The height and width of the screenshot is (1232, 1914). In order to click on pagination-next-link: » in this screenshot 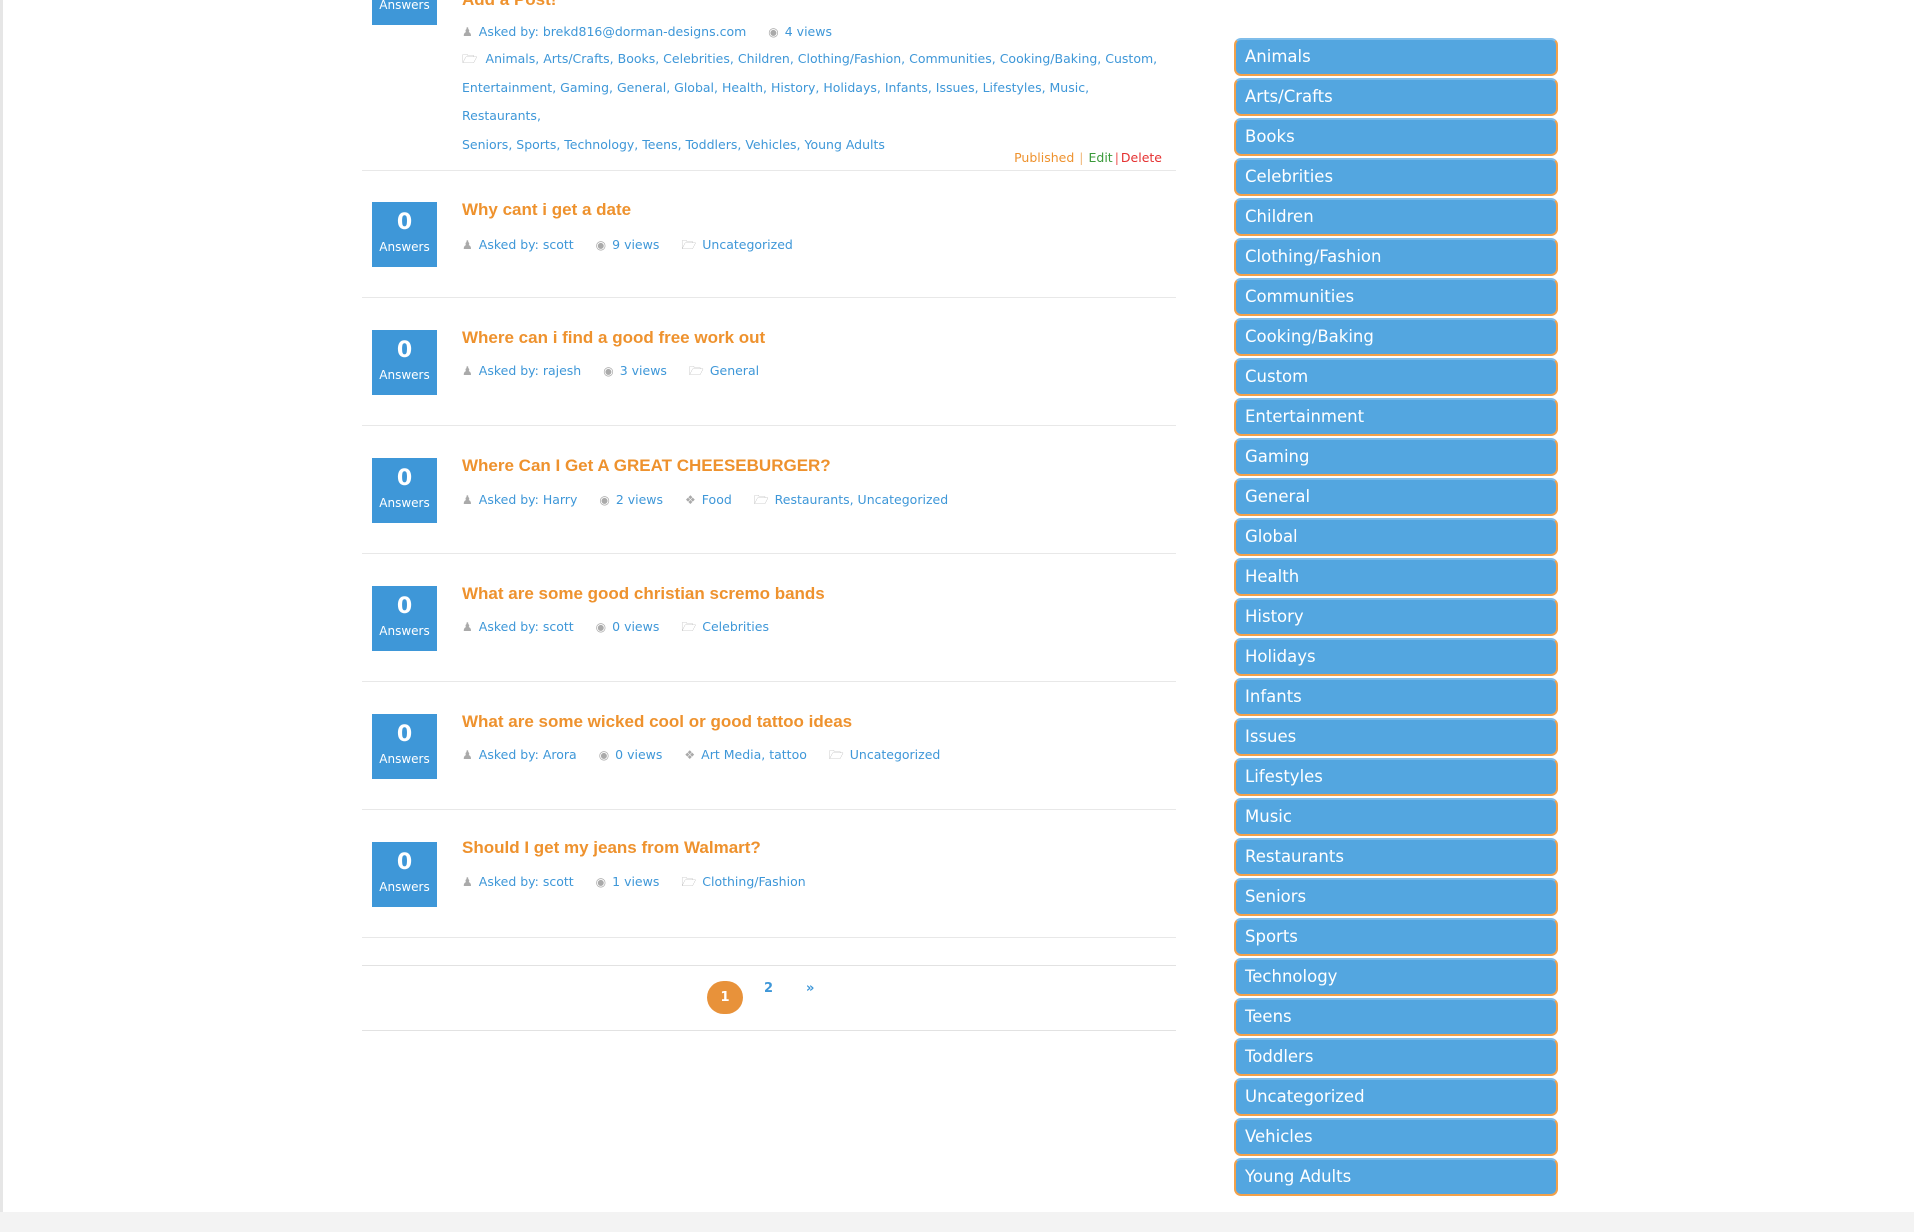, I will do `click(810, 988)`.